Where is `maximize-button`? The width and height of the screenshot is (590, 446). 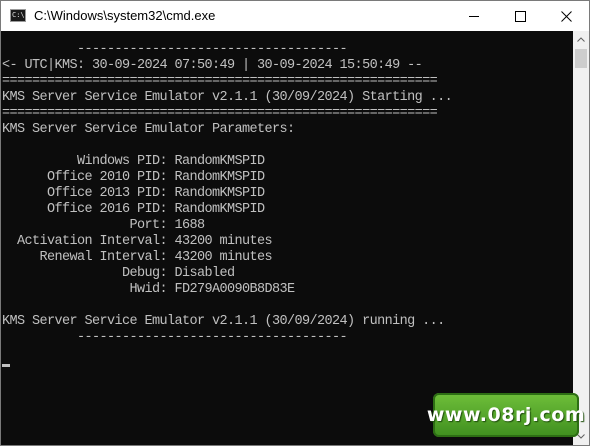
maximize-button is located at coordinates (520, 16).